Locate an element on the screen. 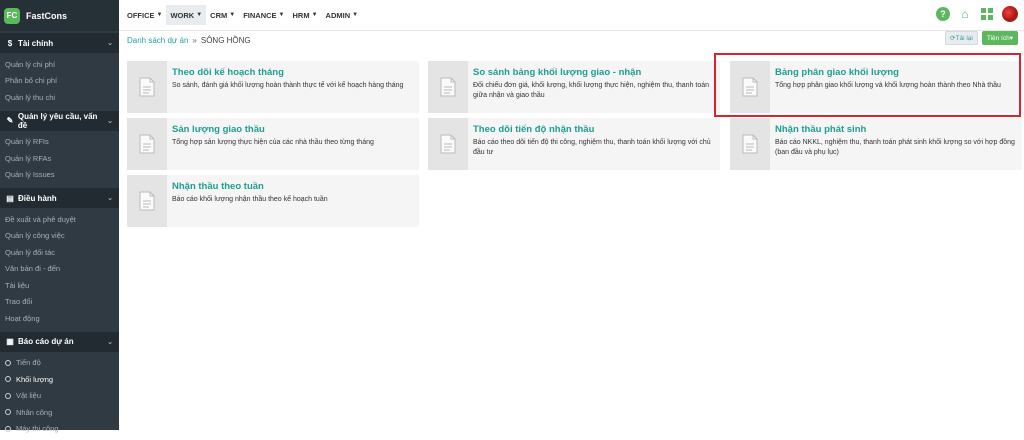 This screenshot has height=440, width=1024. sidebar-item-cost-allocation: Phân bổ chi phí is located at coordinates (59, 81).